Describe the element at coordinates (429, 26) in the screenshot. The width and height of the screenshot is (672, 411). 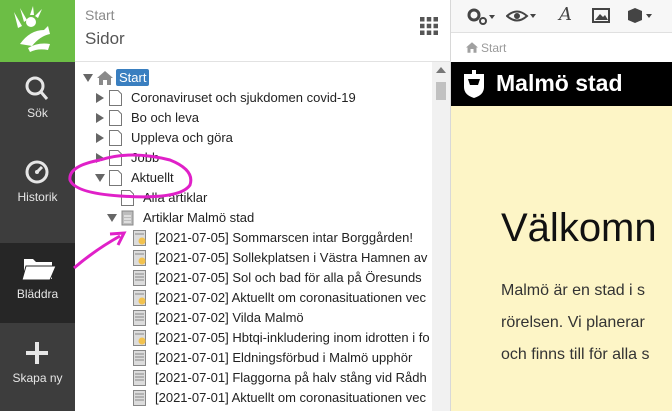
I see `grid-menu-icon` at that location.